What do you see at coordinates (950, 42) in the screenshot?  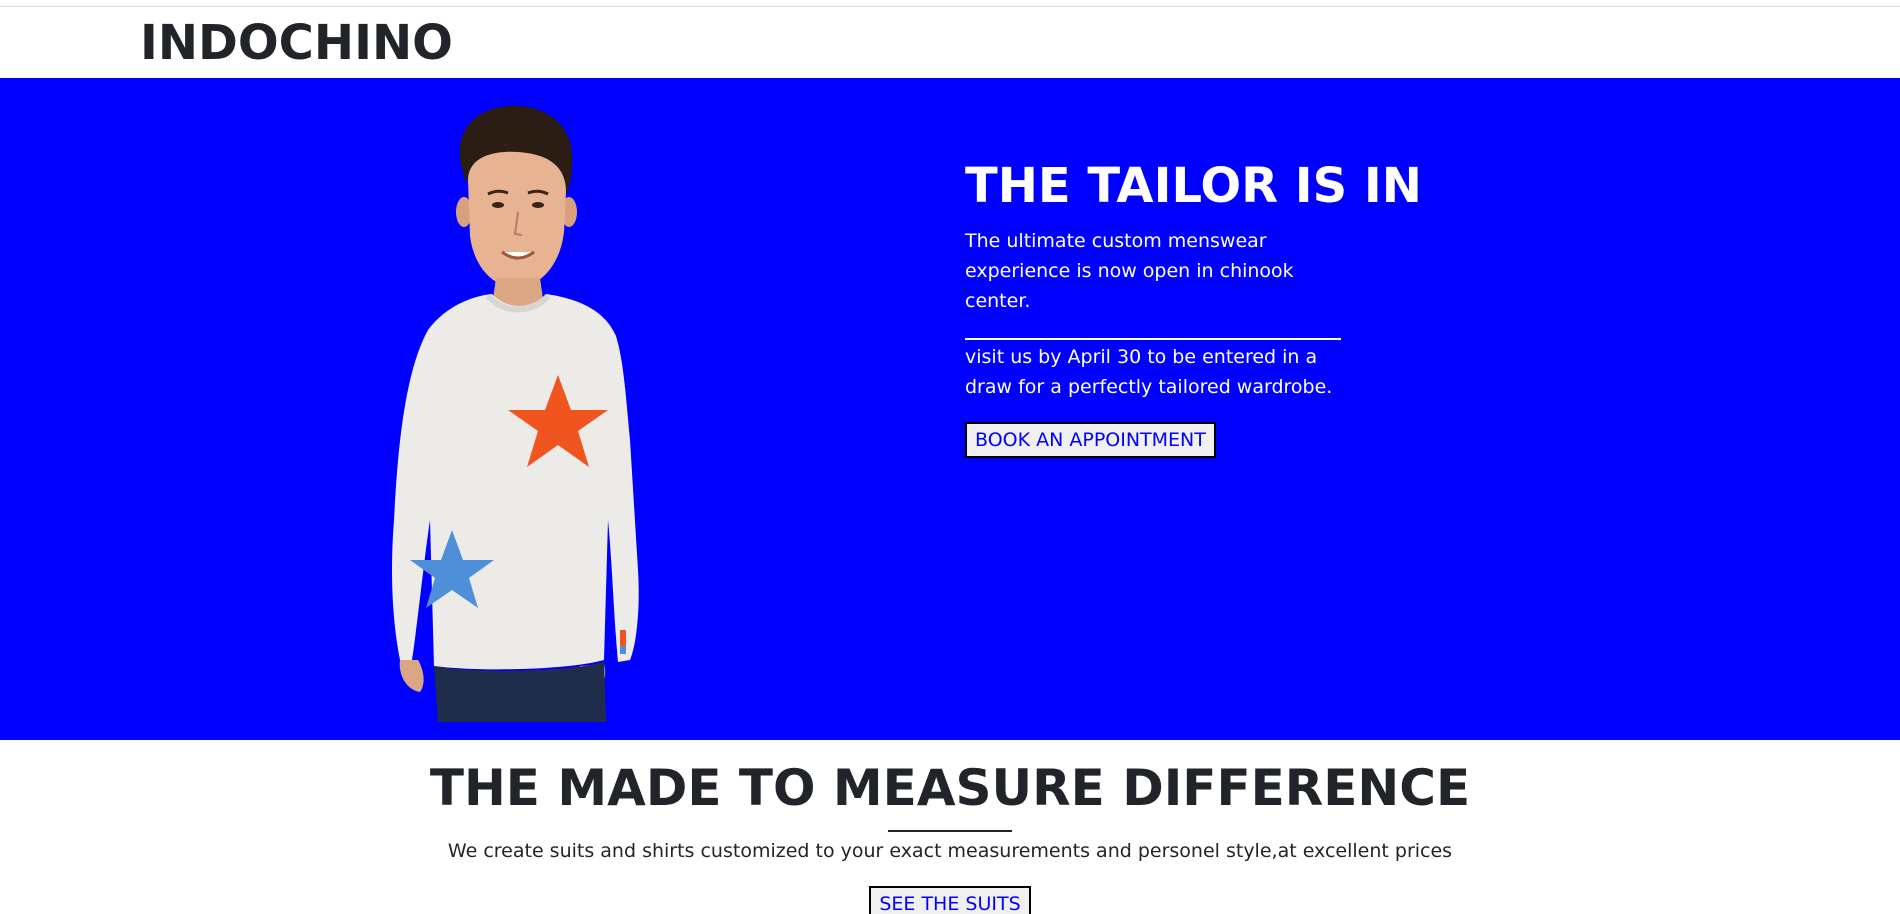 I see `site-header: INDOCHINO` at bounding box center [950, 42].